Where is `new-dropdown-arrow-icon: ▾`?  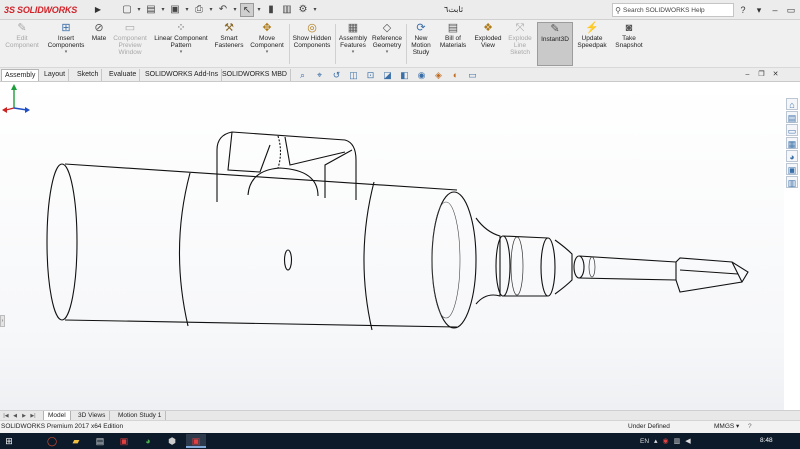
new-dropdown-arrow-icon: ▾ is located at coordinates (139, 10).